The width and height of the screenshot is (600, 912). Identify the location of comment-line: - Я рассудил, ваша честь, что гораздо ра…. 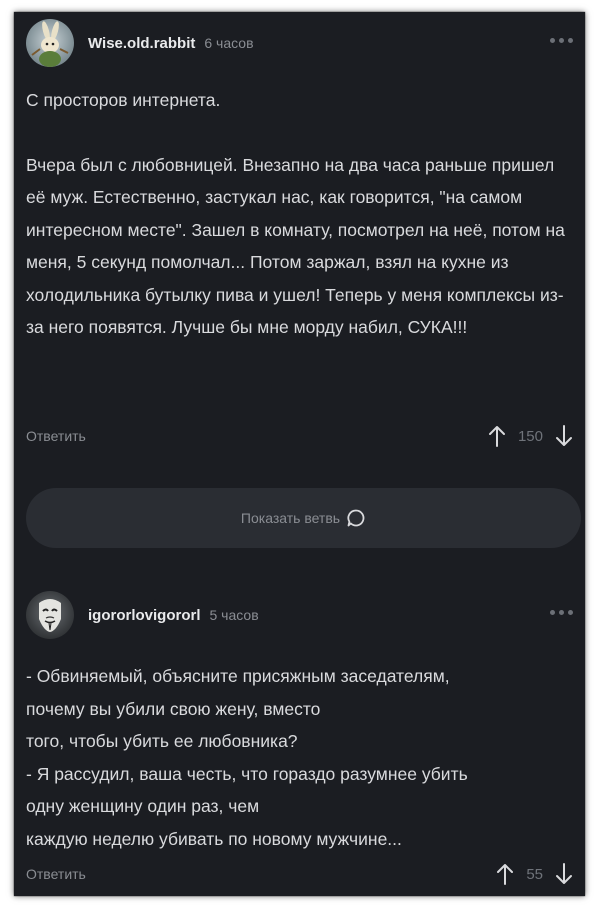
(247, 773).